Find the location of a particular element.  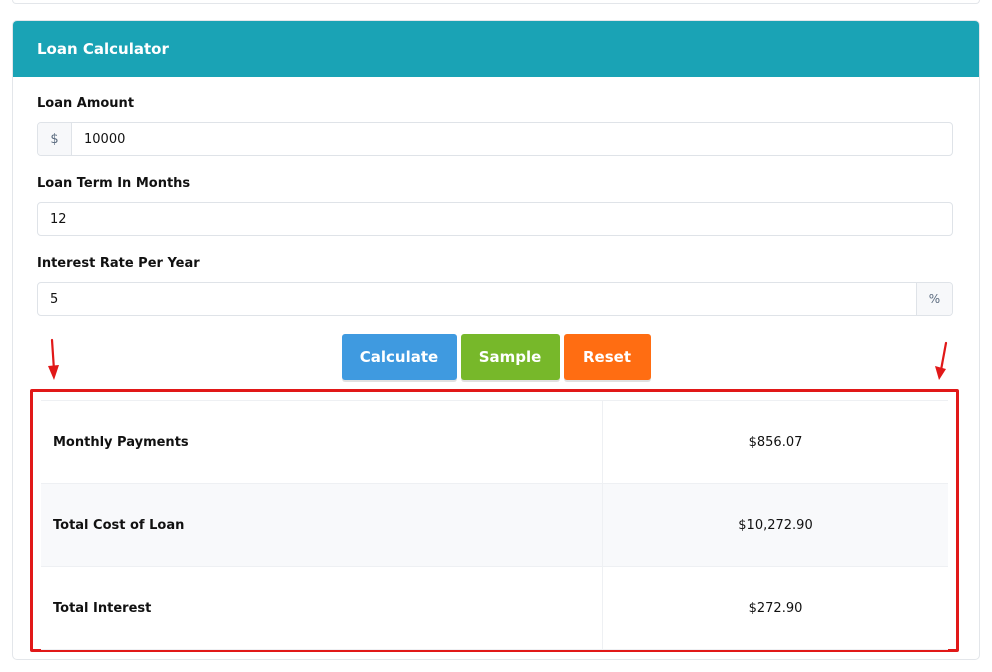

percent-suffix: % is located at coordinates (934, 299).